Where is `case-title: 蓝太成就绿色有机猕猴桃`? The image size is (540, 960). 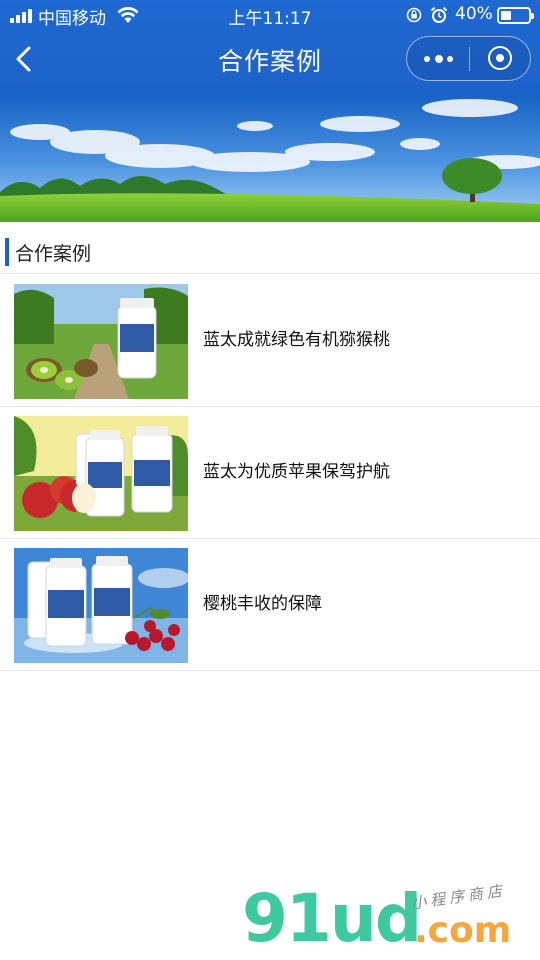 case-title: 蓝太成就绿色有机猕猴桃 is located at coordinates (296, 340).